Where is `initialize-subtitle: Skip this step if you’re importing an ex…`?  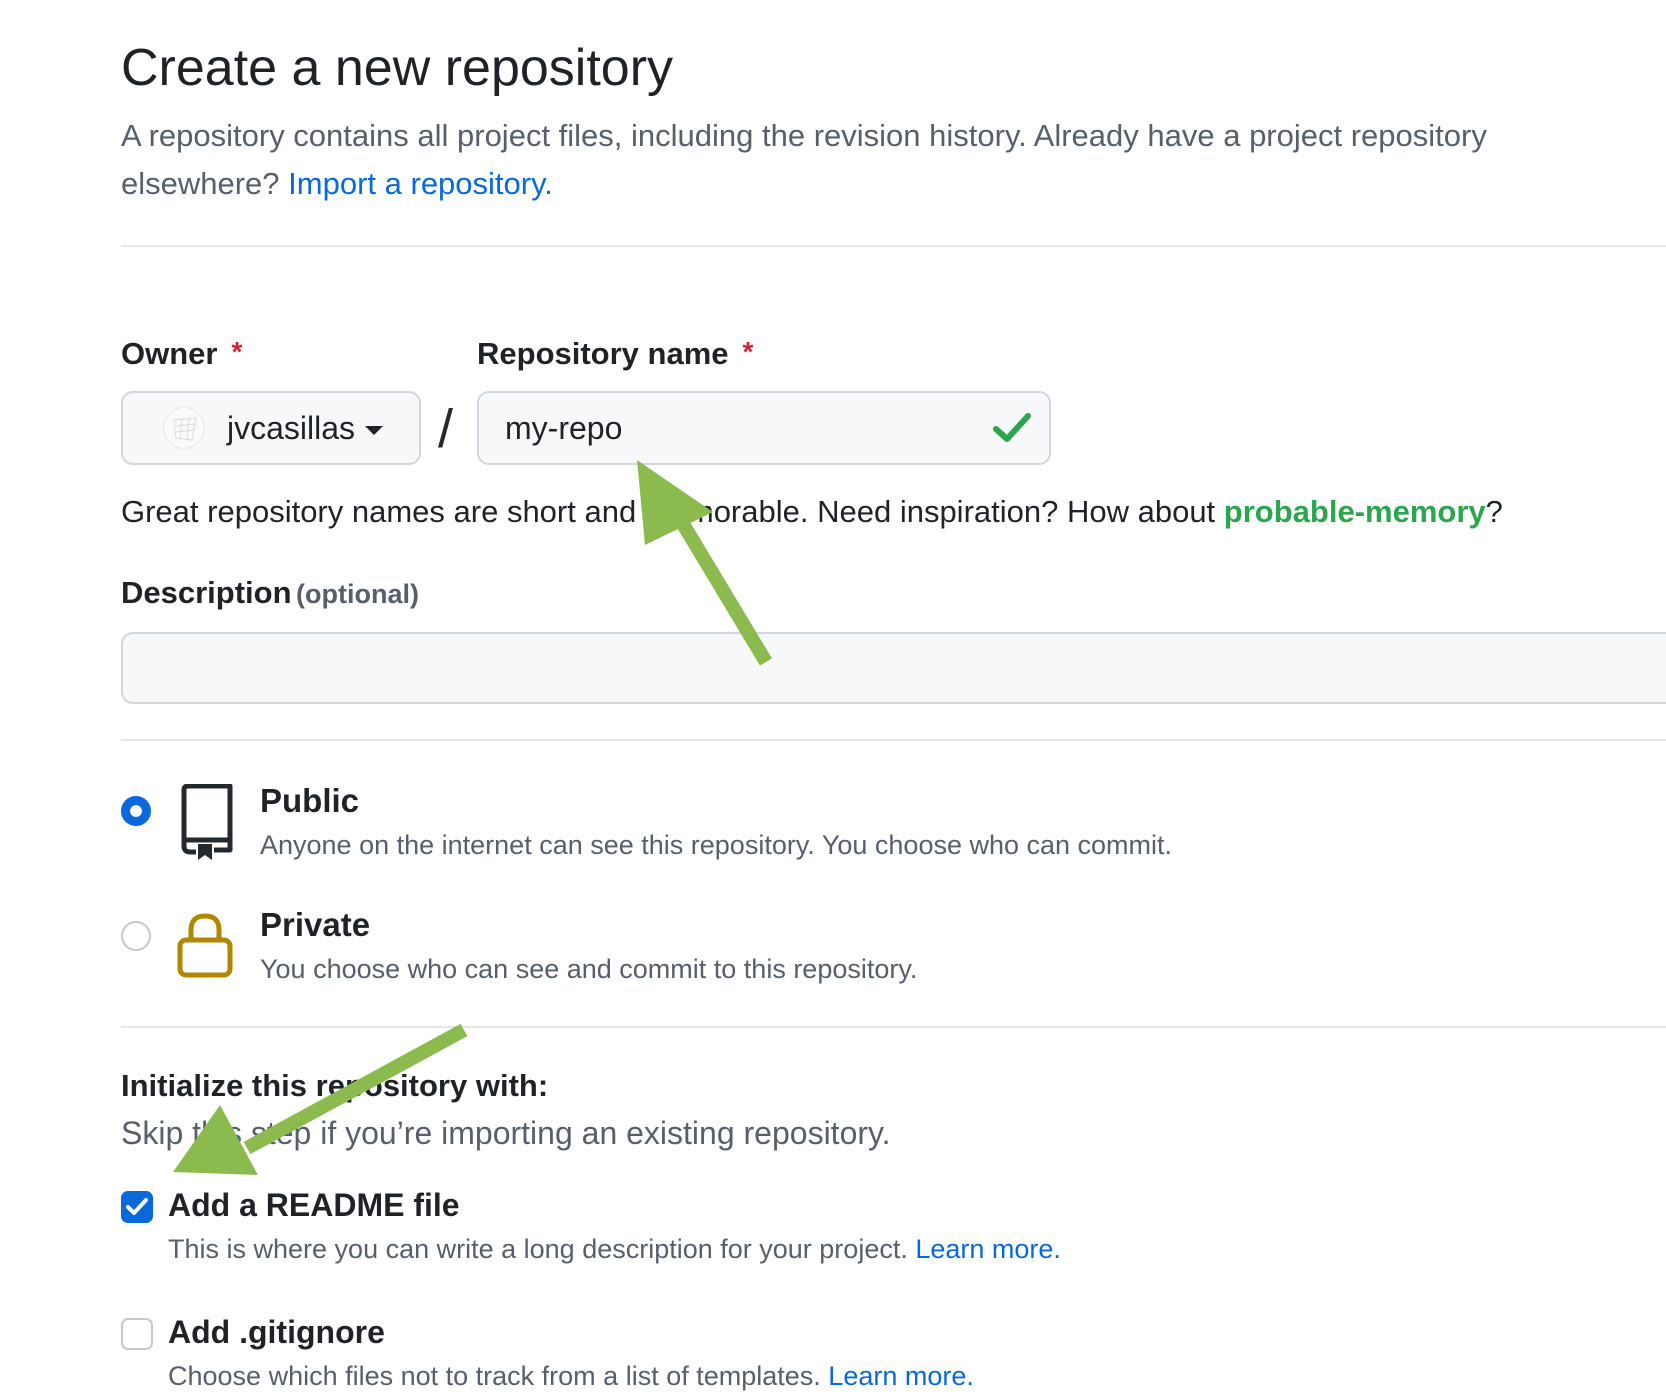 initialize-subtitle: Skip this step if you’re importing an ex… is located at coordinates (506, 1133).